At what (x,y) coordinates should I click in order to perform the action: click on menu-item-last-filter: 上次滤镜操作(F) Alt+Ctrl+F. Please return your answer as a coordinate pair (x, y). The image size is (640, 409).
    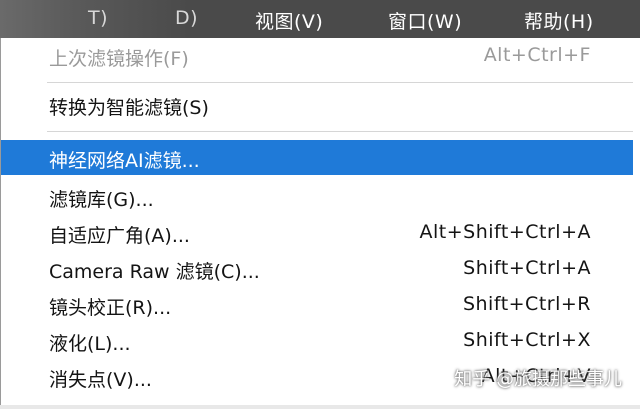
    Looking at the image, I should click on (317, 55).